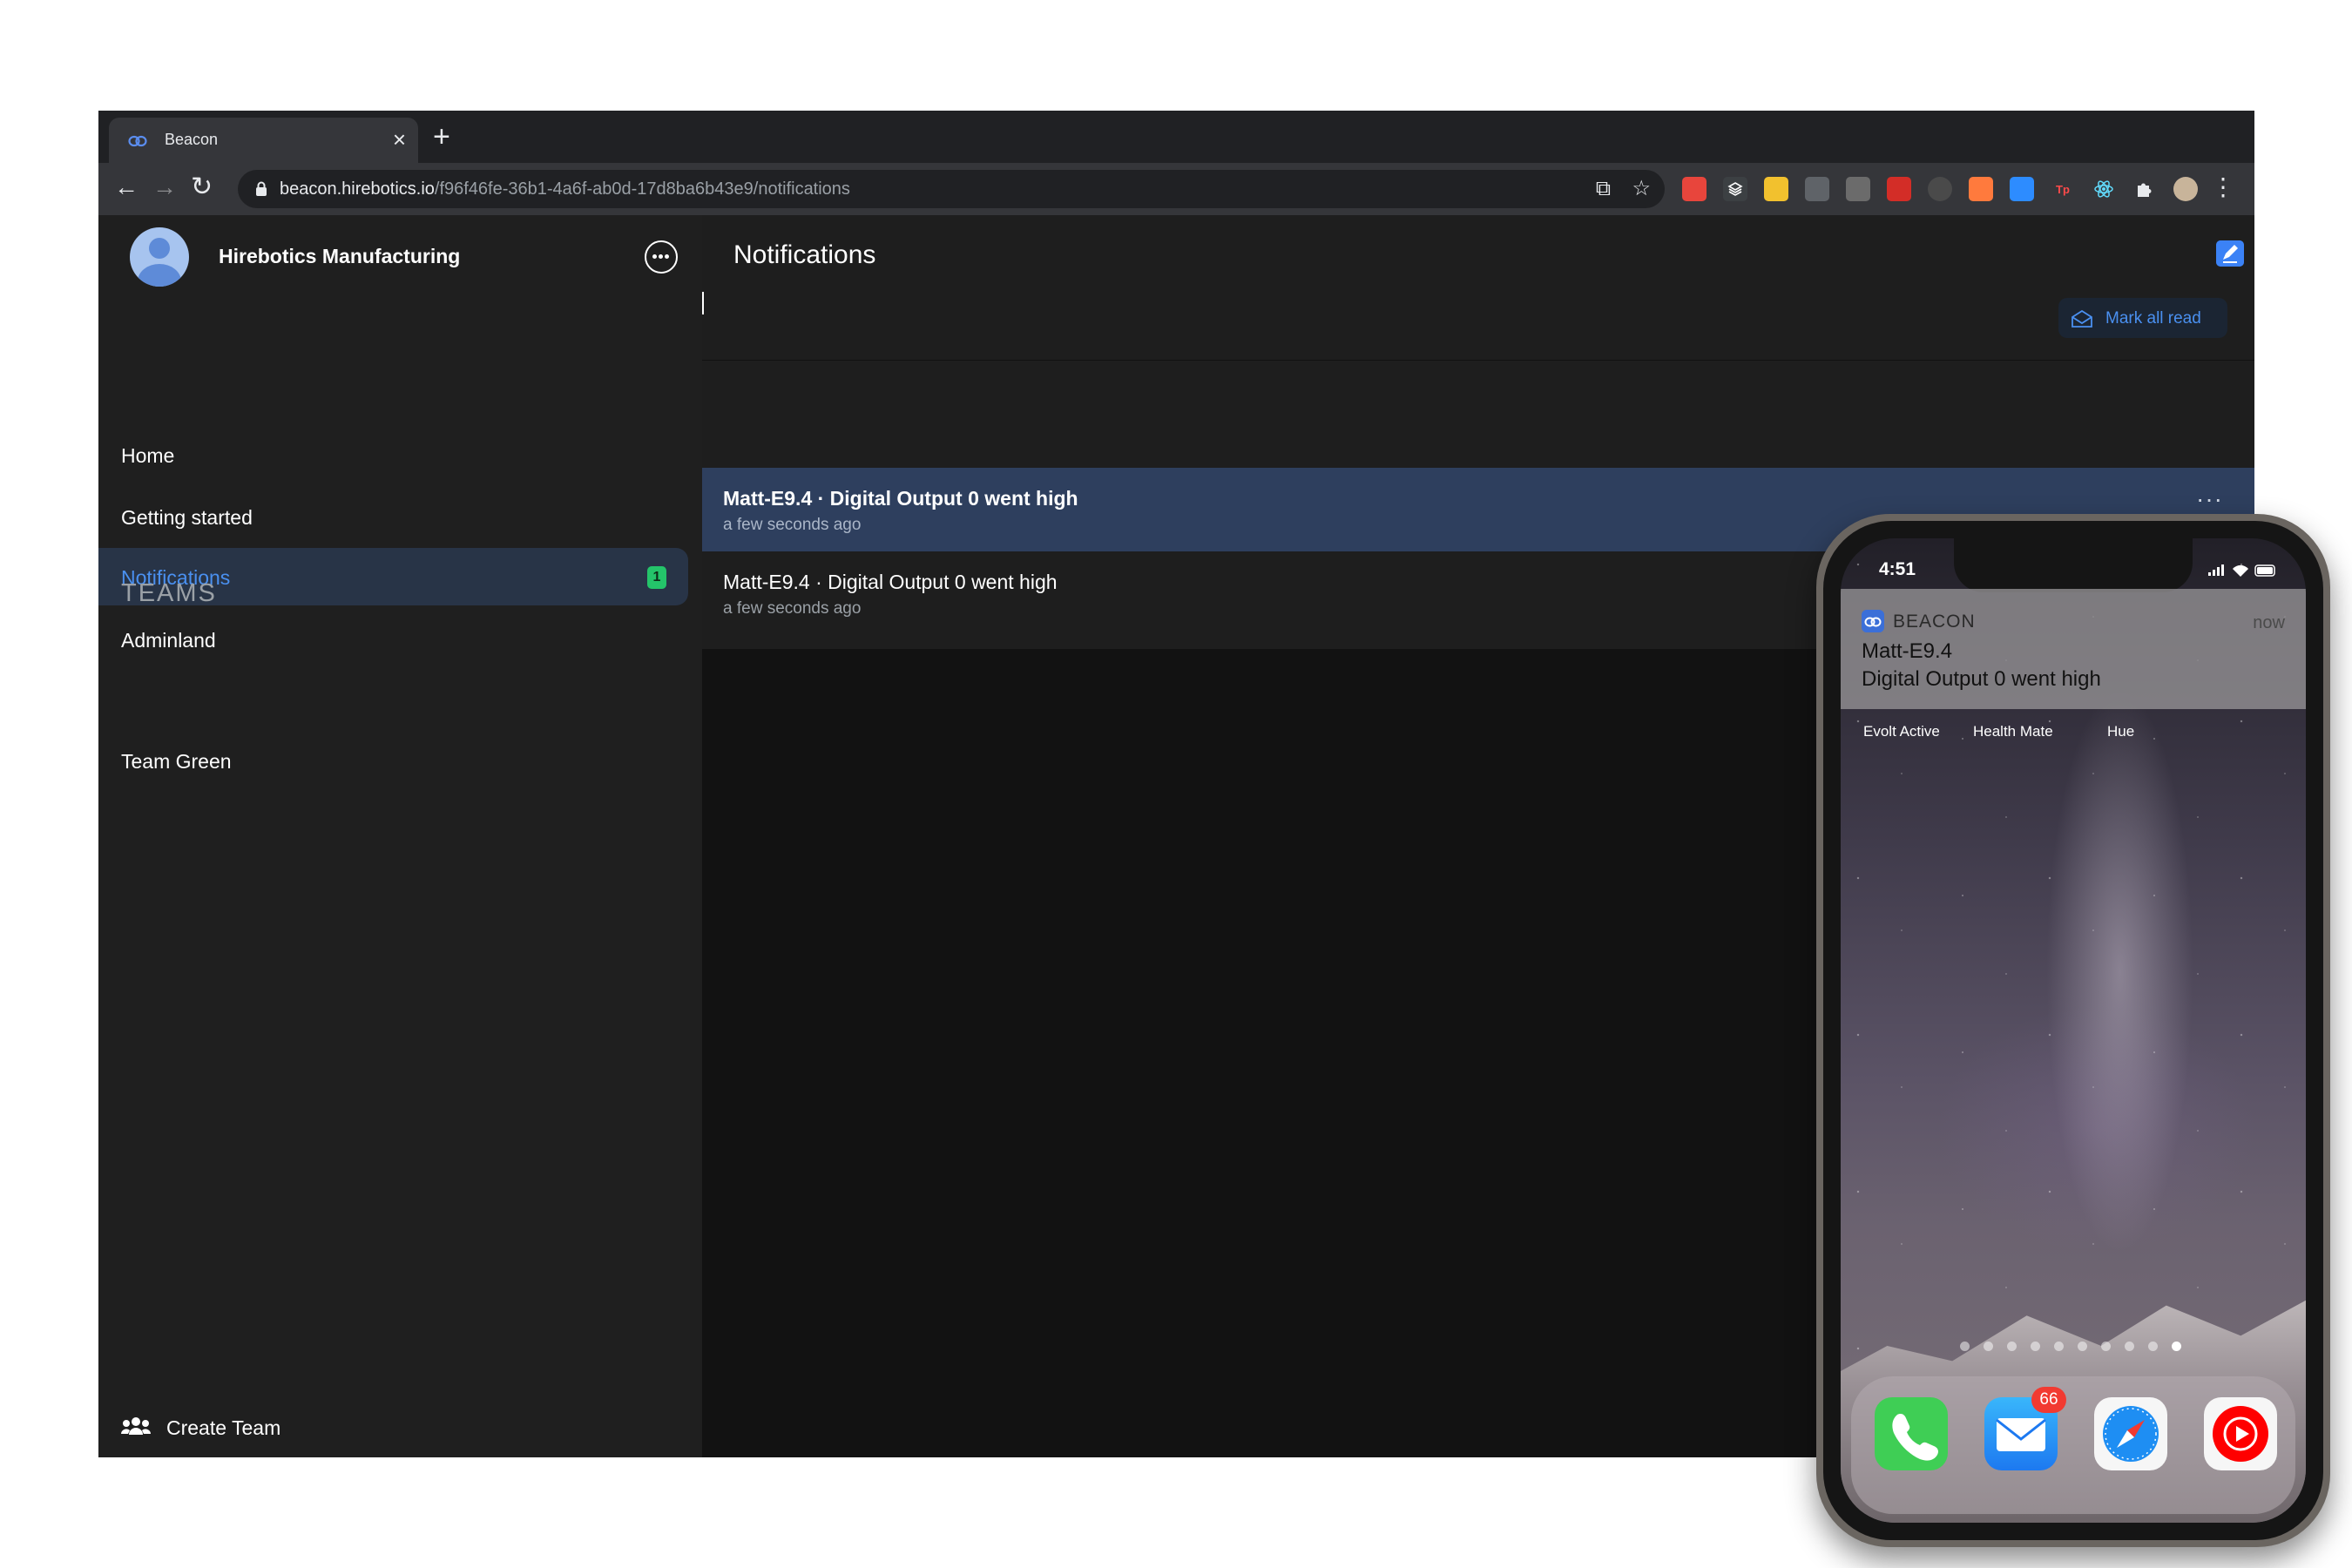 Image resolution: width=2352 pixels, height=1568 pixels. Describe the element at coordinates (1694, 189) in the screenshot. I see `reader-extension-icon` at that location.